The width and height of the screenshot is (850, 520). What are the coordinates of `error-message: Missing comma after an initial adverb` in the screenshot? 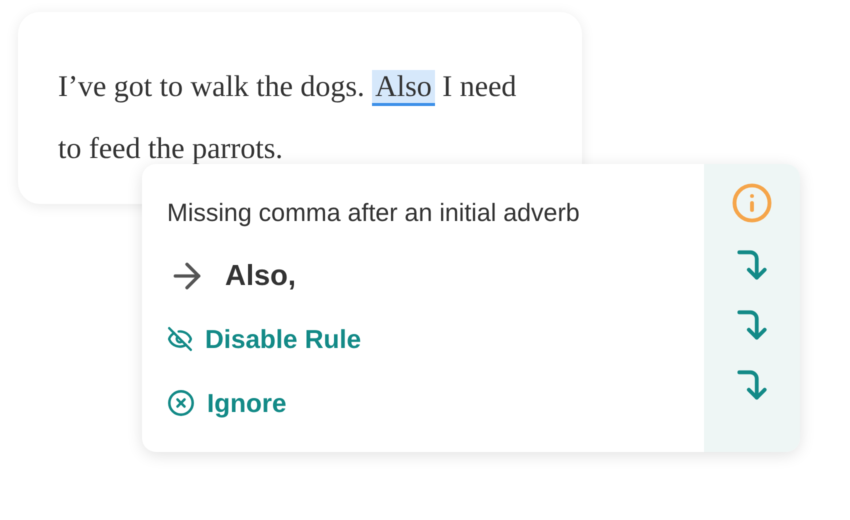 It's located at (374, 213).